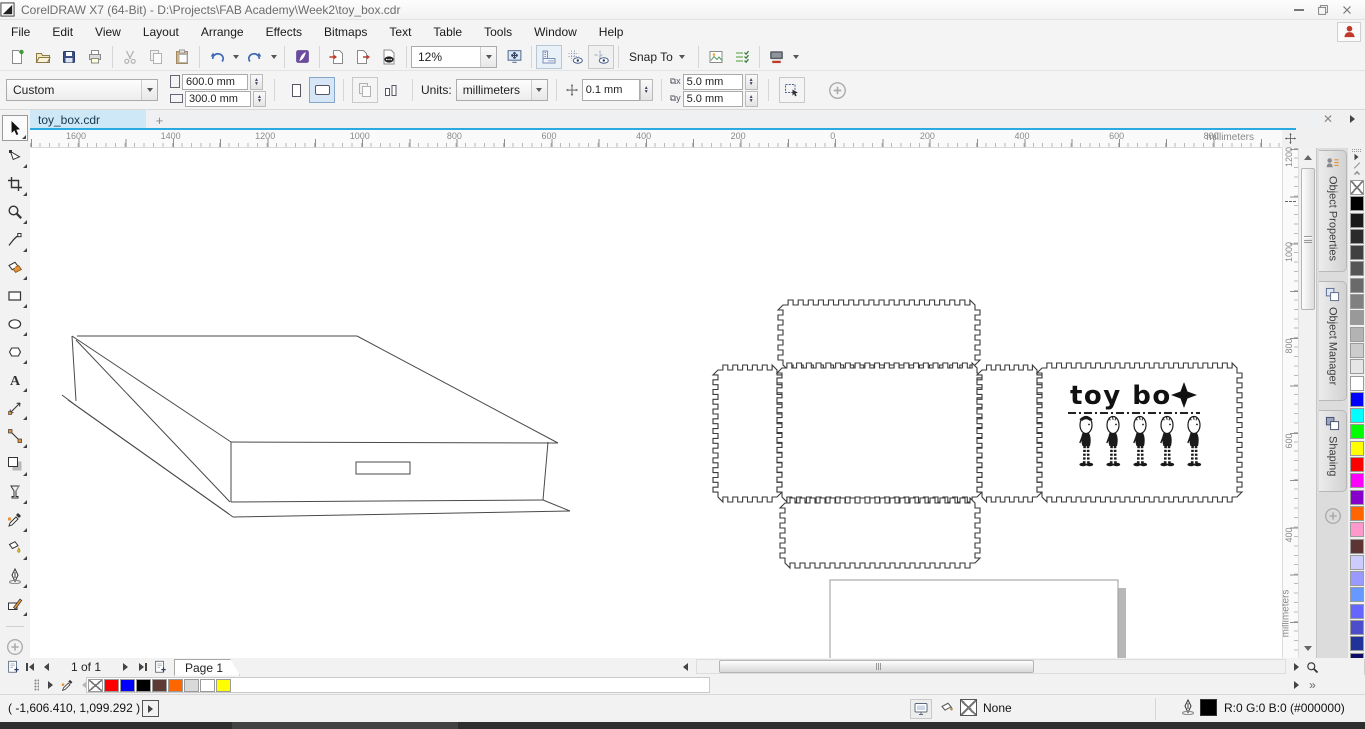 Image resolution: width=1365 pixels, height=729 pixels. I want to click on page-preset-combo: Custom, so click(82, 90).